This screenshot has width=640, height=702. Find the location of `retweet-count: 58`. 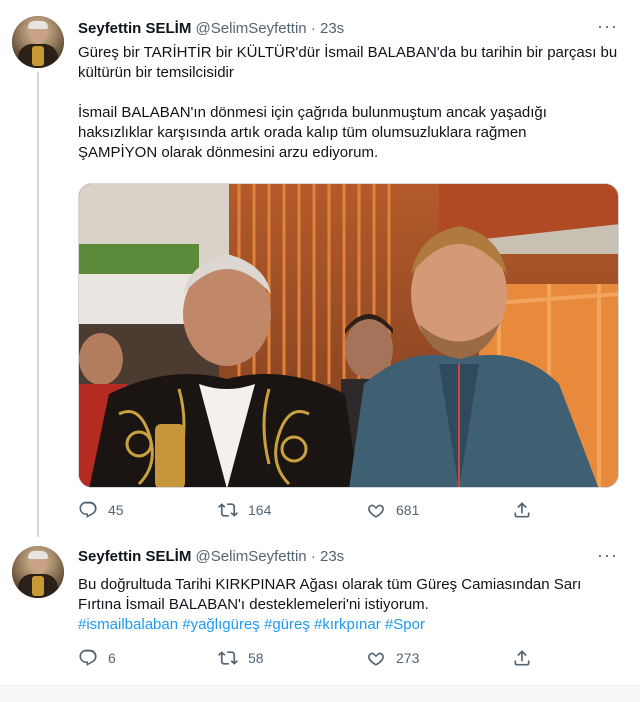

retweet-count: 58 is located at coordinates (256, 658).